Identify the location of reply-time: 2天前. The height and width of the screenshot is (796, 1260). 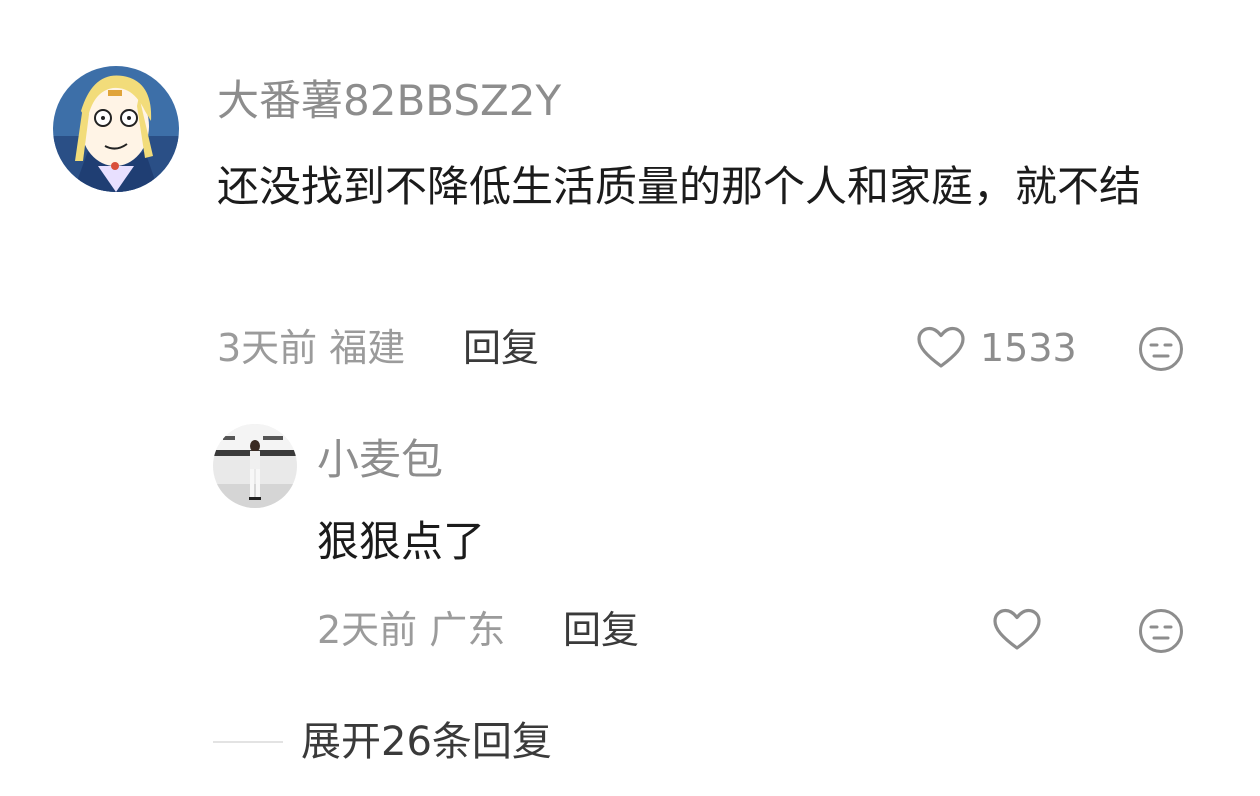
(367, 630).